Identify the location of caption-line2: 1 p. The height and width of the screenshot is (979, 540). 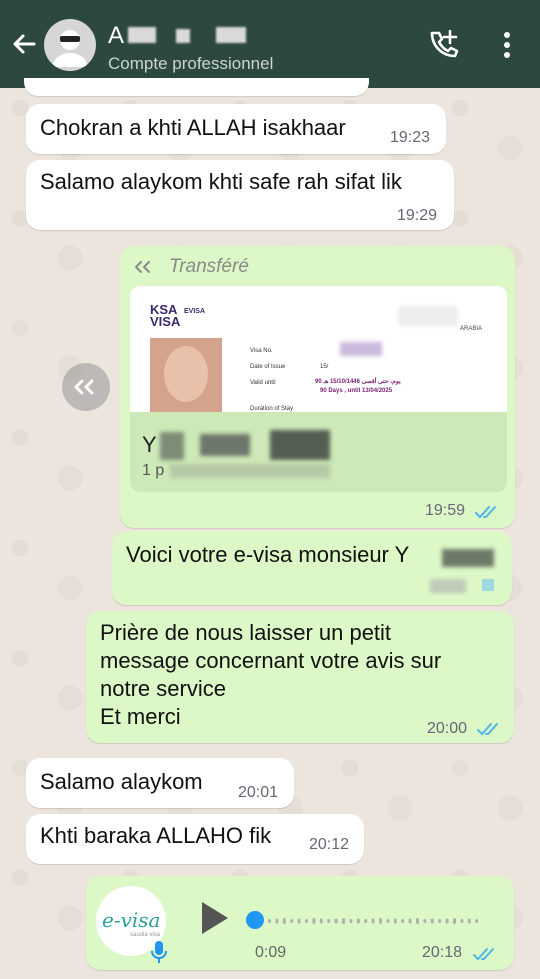
(153, 470).